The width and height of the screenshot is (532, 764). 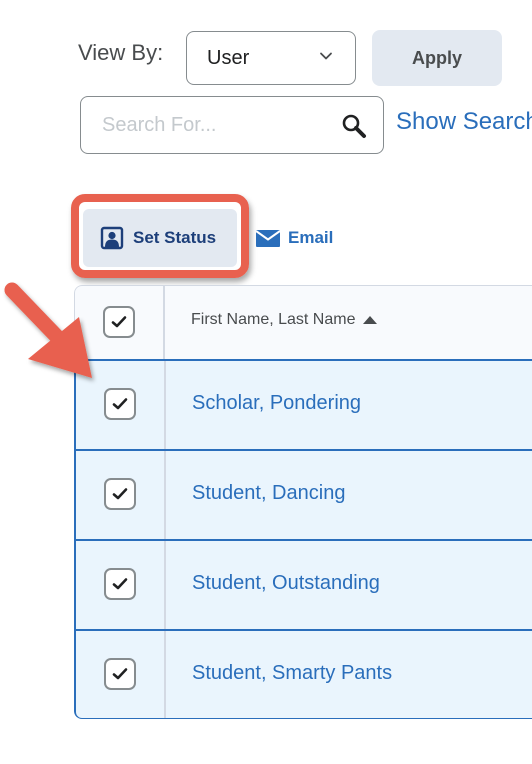 What do you see at coordinates (437, 58) in the screenshot?
I see `apply-button: Apply` at bounding box center [437, 58].